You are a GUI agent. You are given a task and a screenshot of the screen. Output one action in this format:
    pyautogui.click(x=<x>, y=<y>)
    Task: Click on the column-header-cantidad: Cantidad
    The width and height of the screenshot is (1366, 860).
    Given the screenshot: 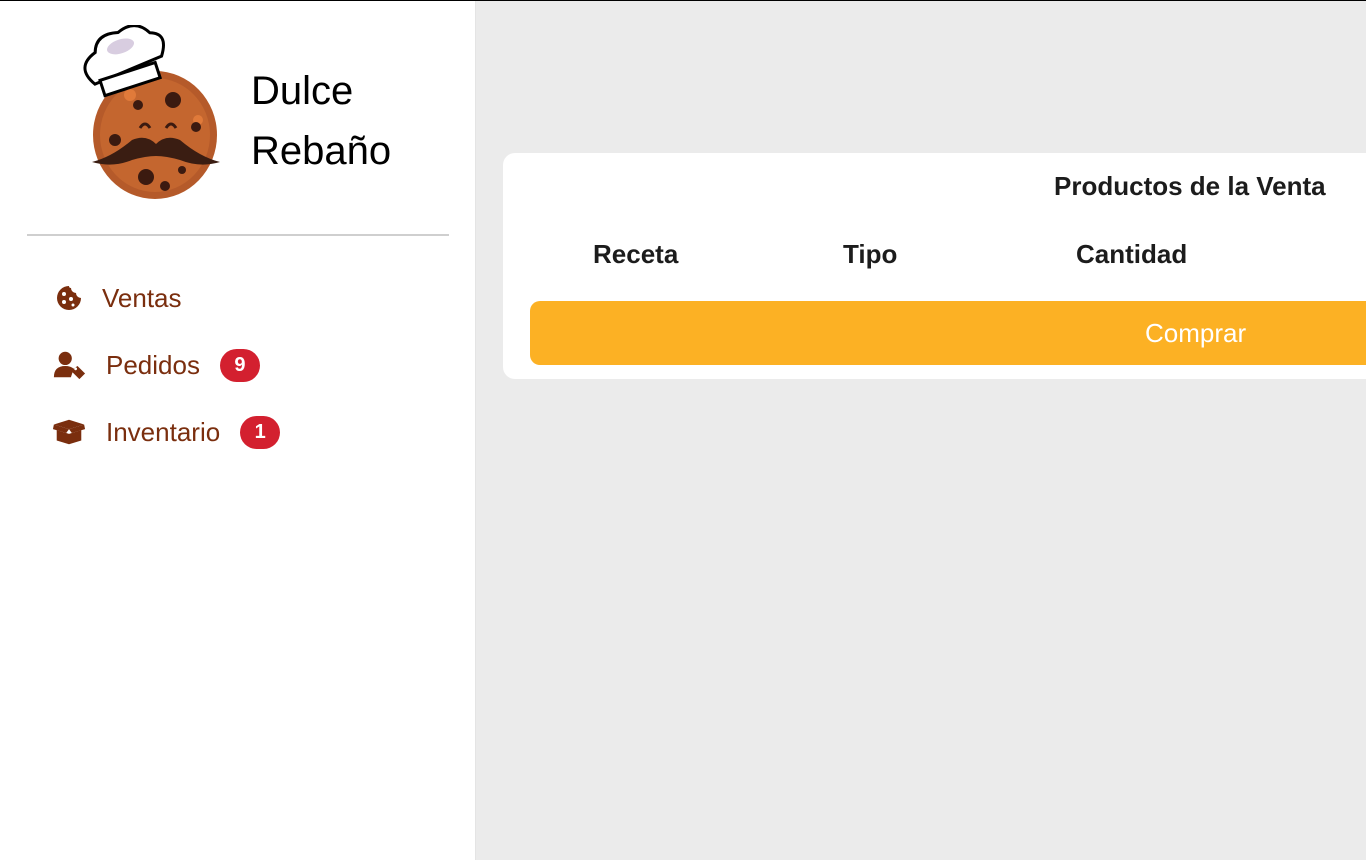 What is the action you would take?
    pyautogui.click(x=1132, y=254)
    